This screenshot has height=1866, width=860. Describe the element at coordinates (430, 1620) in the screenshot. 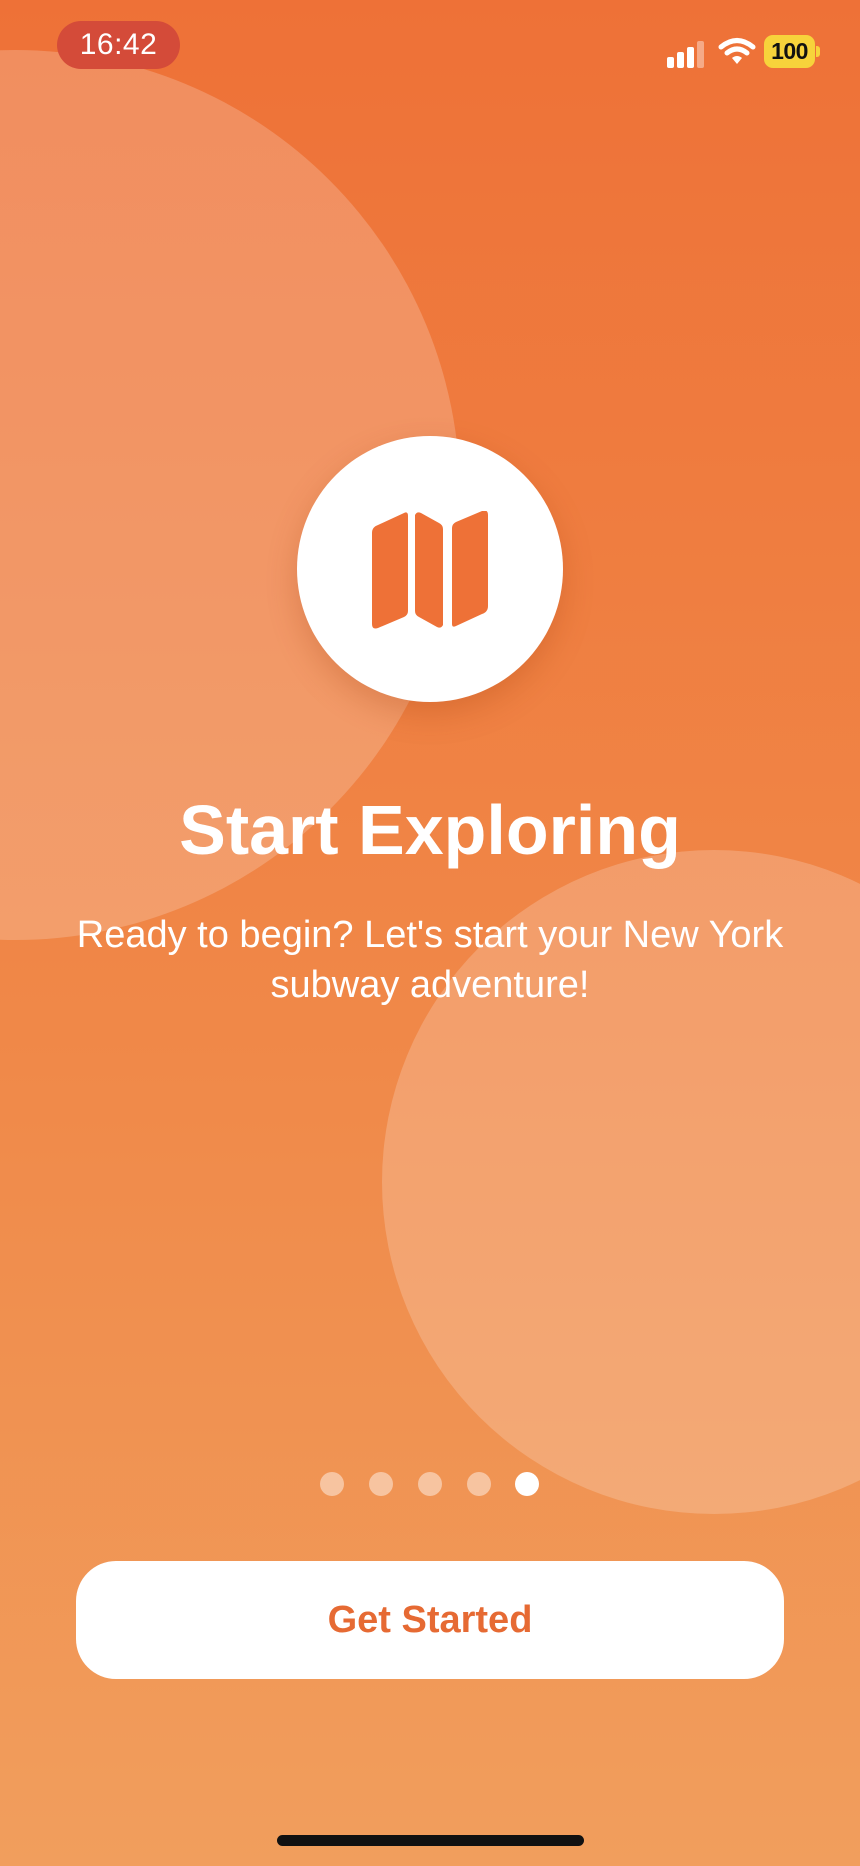

I see `get-started-button: Get Started` at that location.